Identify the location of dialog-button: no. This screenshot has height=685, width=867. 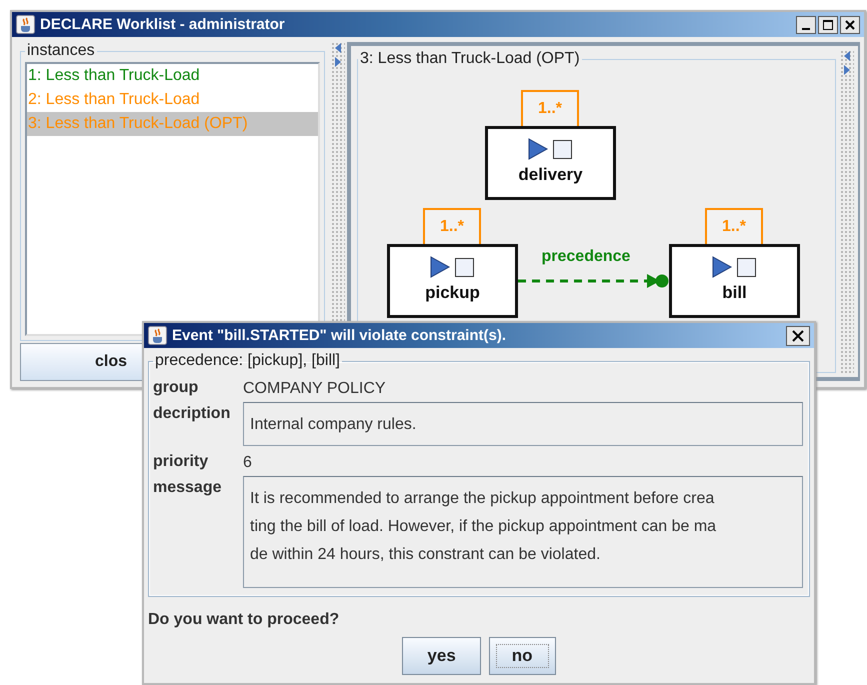
(522, 656).